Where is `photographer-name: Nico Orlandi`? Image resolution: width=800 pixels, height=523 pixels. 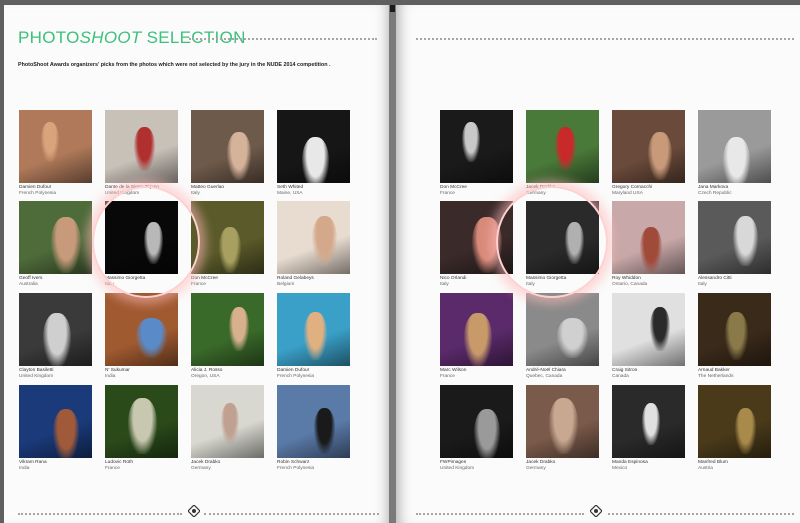
photographer-name: Nico Orlandi is located at coordinates (453, 278).